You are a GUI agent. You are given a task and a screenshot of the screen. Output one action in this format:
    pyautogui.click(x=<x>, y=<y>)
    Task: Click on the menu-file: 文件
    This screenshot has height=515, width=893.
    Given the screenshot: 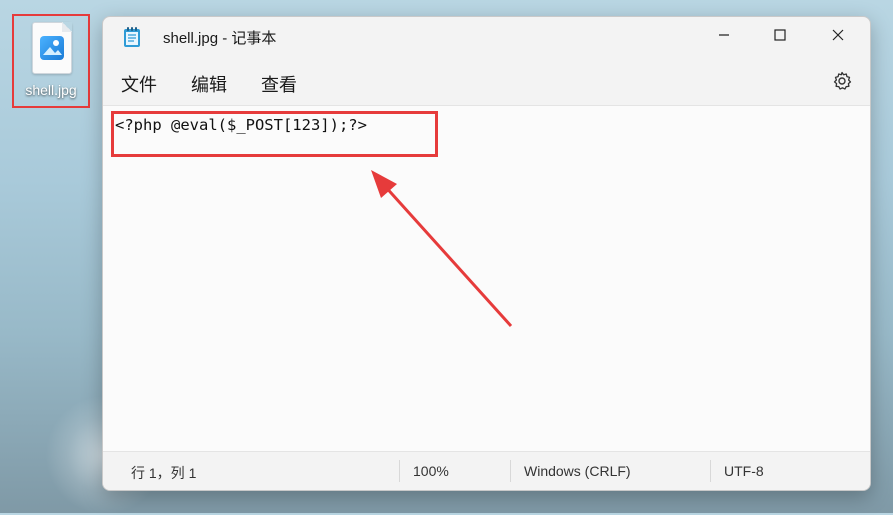 What is the action you would take?
    pyautogui.click(x=139, y=84)
    